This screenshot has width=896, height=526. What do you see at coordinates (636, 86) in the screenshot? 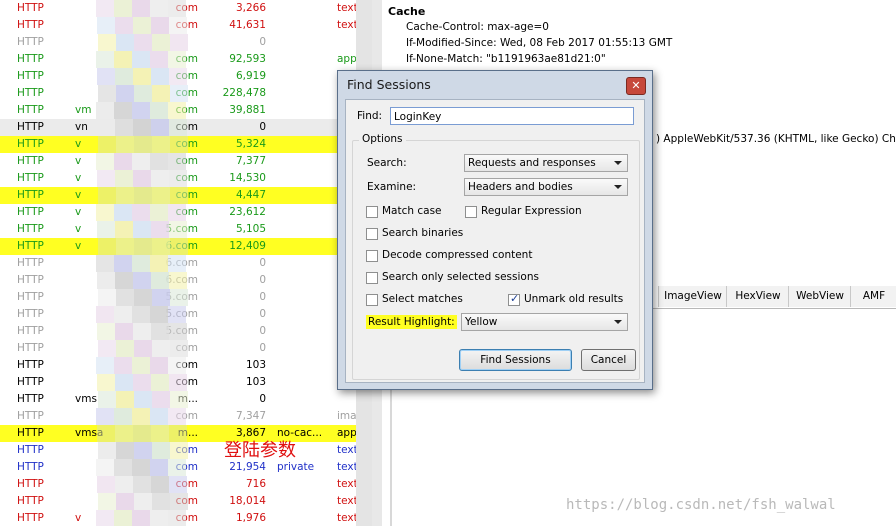
I see `close-icon: ✕` at bounding box center [636, 86].